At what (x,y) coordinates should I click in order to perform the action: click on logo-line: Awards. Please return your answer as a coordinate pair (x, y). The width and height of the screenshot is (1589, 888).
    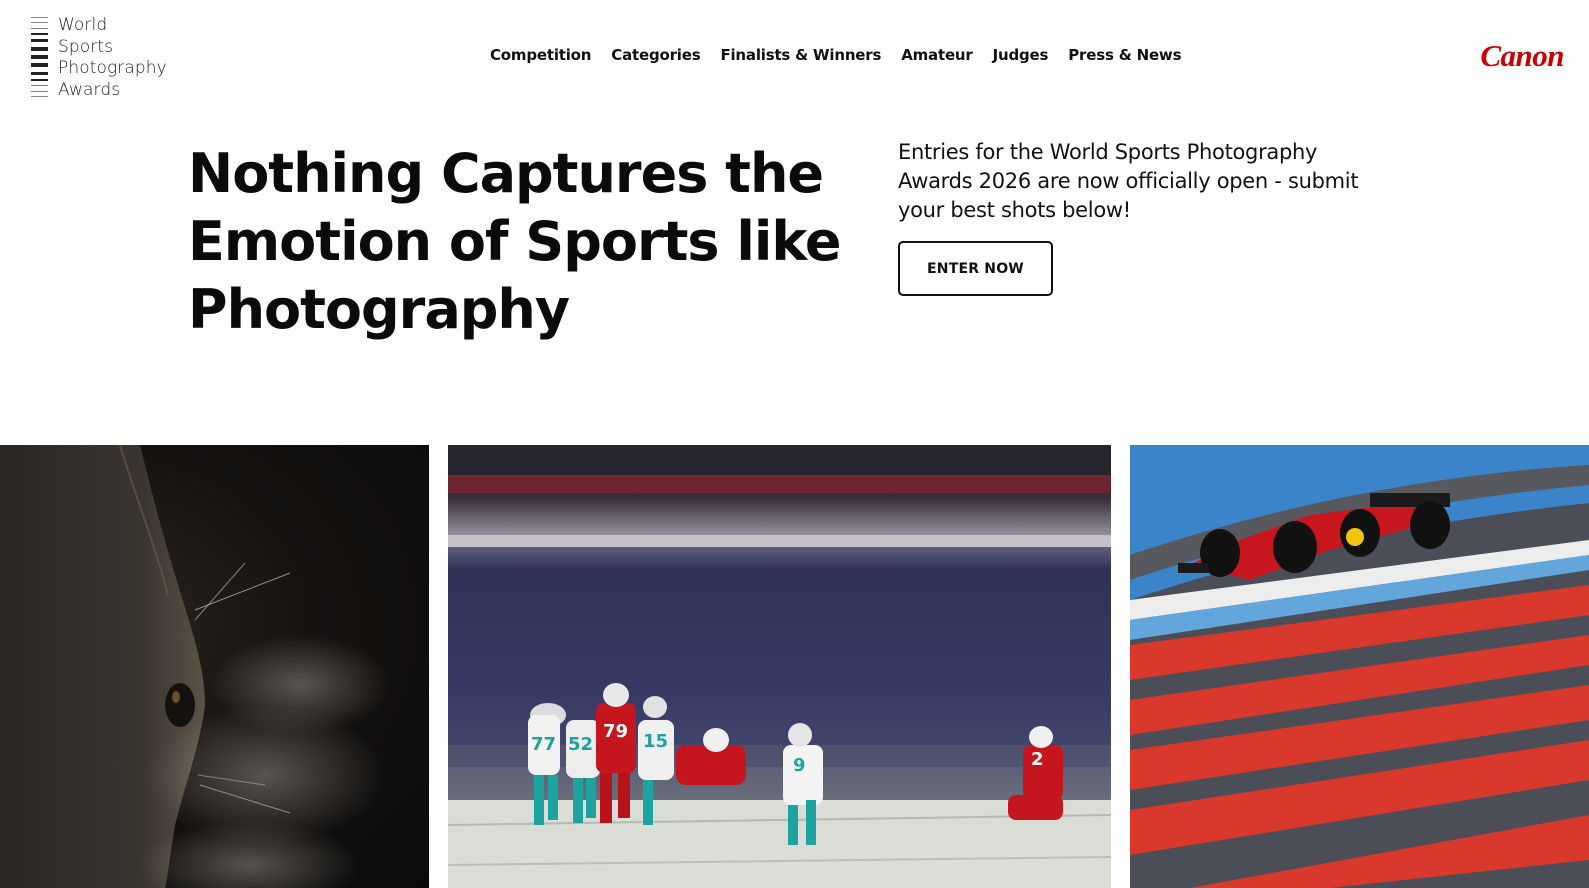
    Looking at the image, I should click on (89, 89).